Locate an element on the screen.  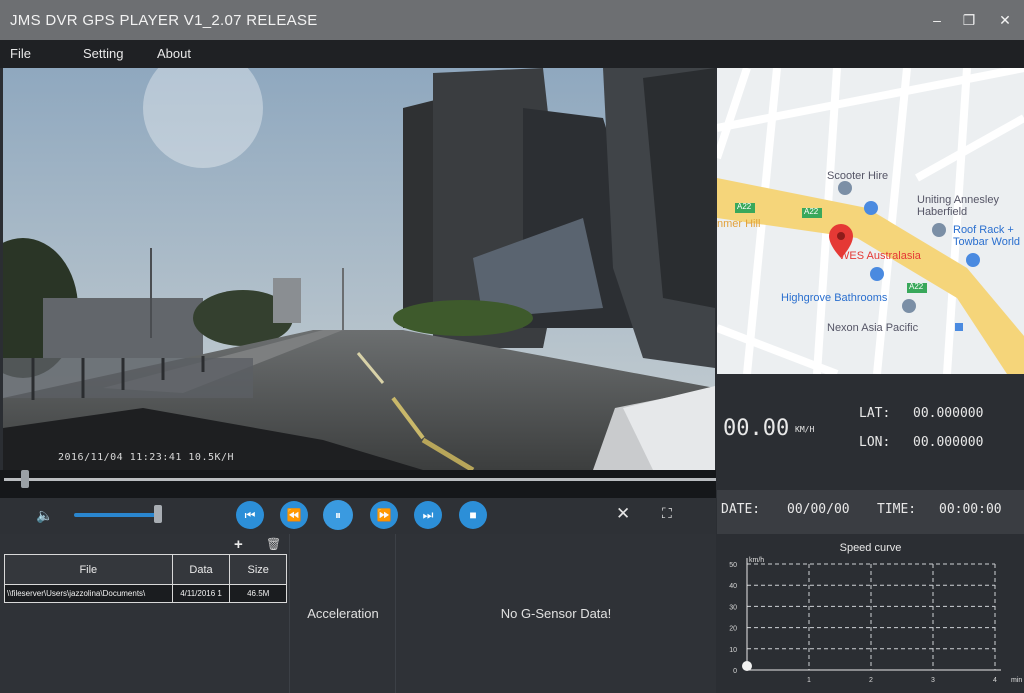
date-value: 00/00/00 is located at coordinates (818, 509).